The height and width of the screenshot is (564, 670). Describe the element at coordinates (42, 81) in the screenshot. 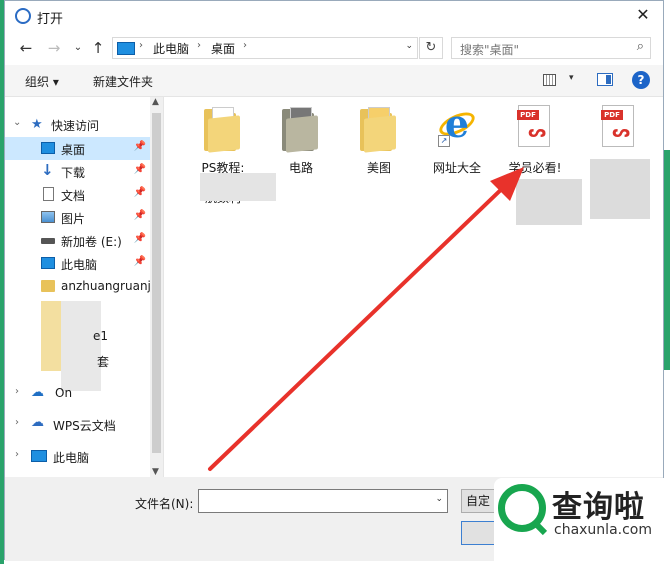

I see `organize-menu: 组织 ▾` at that location.